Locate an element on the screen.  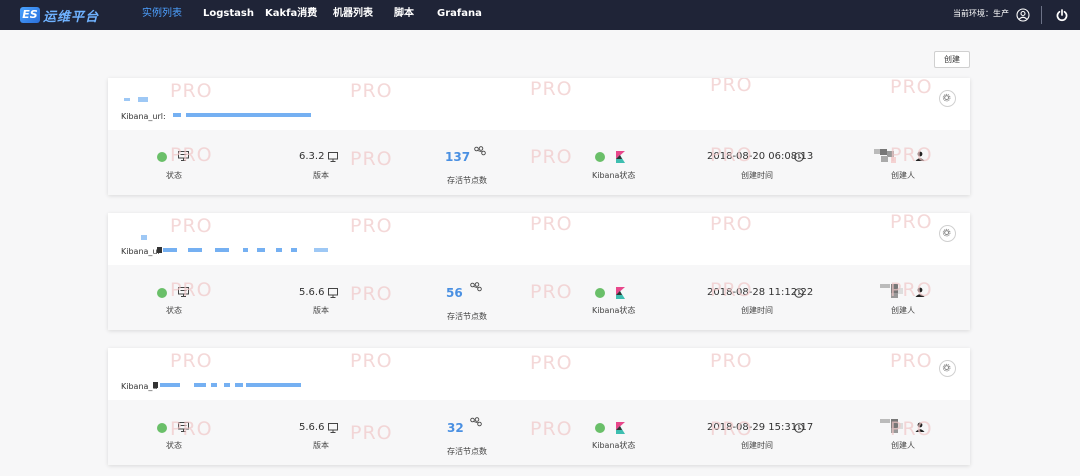
logo-es-mark: ES is located at coordinates (30, 15).